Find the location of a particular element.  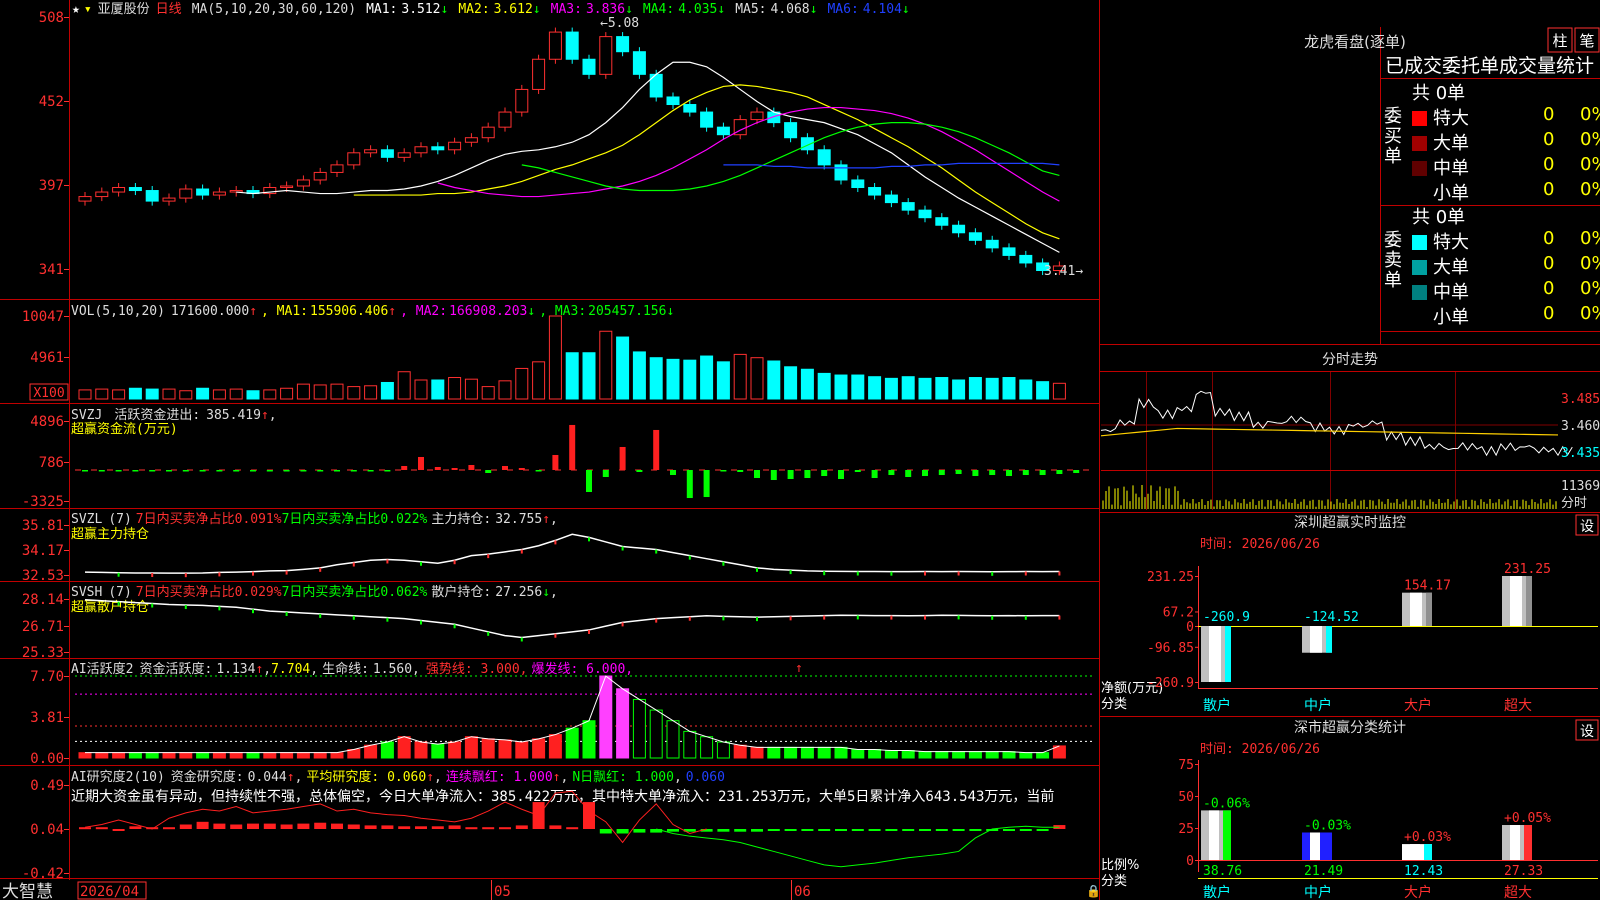

vol-ma-label-2: , MA2: is located at coordinates (423, 311).